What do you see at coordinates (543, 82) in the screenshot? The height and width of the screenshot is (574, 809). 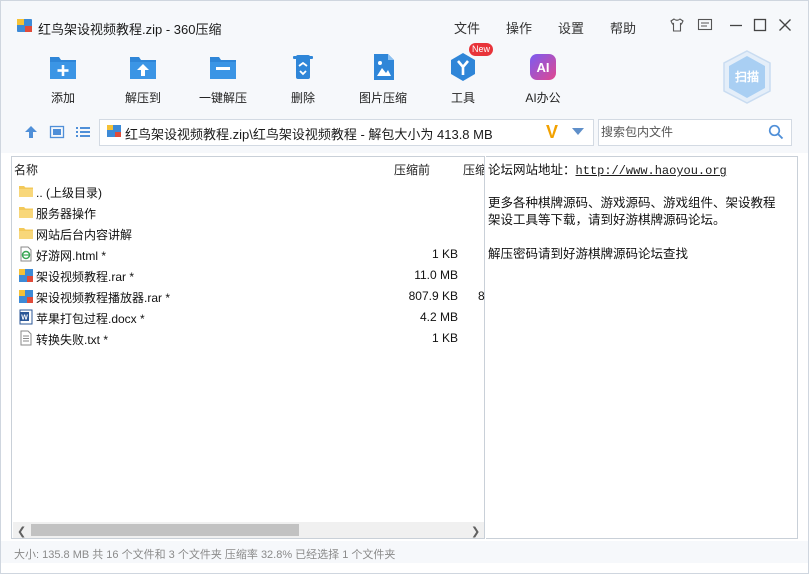 I see `ai-office-button: AI AI办公` at bounding box center [543, 82].